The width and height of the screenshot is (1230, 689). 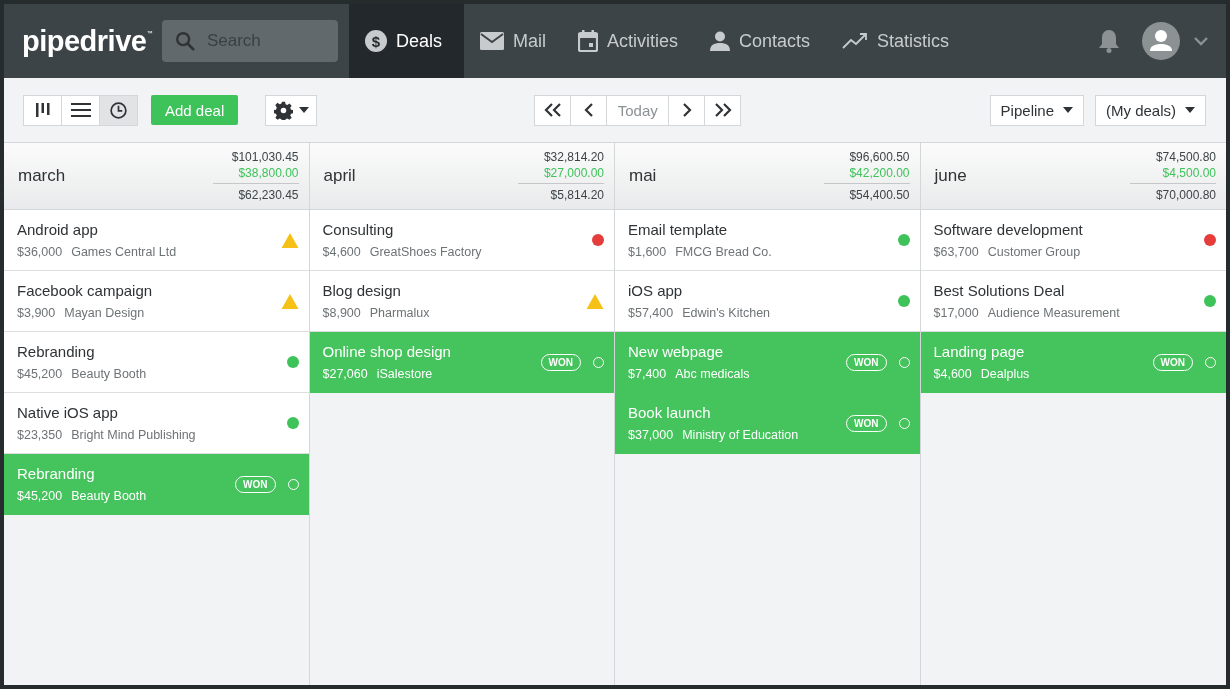 I want to click on last-button, so click(x=723, y=110).